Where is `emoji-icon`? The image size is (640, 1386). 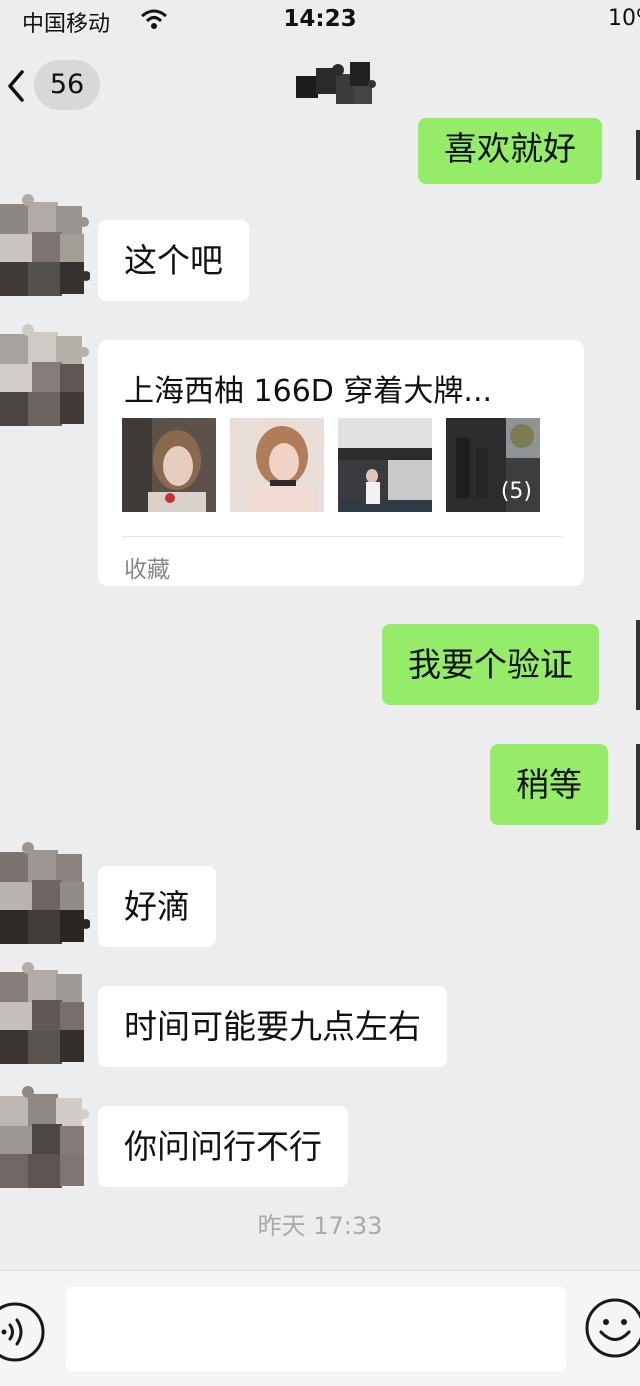
emoji-icon is located at coordinates (612, 1328).